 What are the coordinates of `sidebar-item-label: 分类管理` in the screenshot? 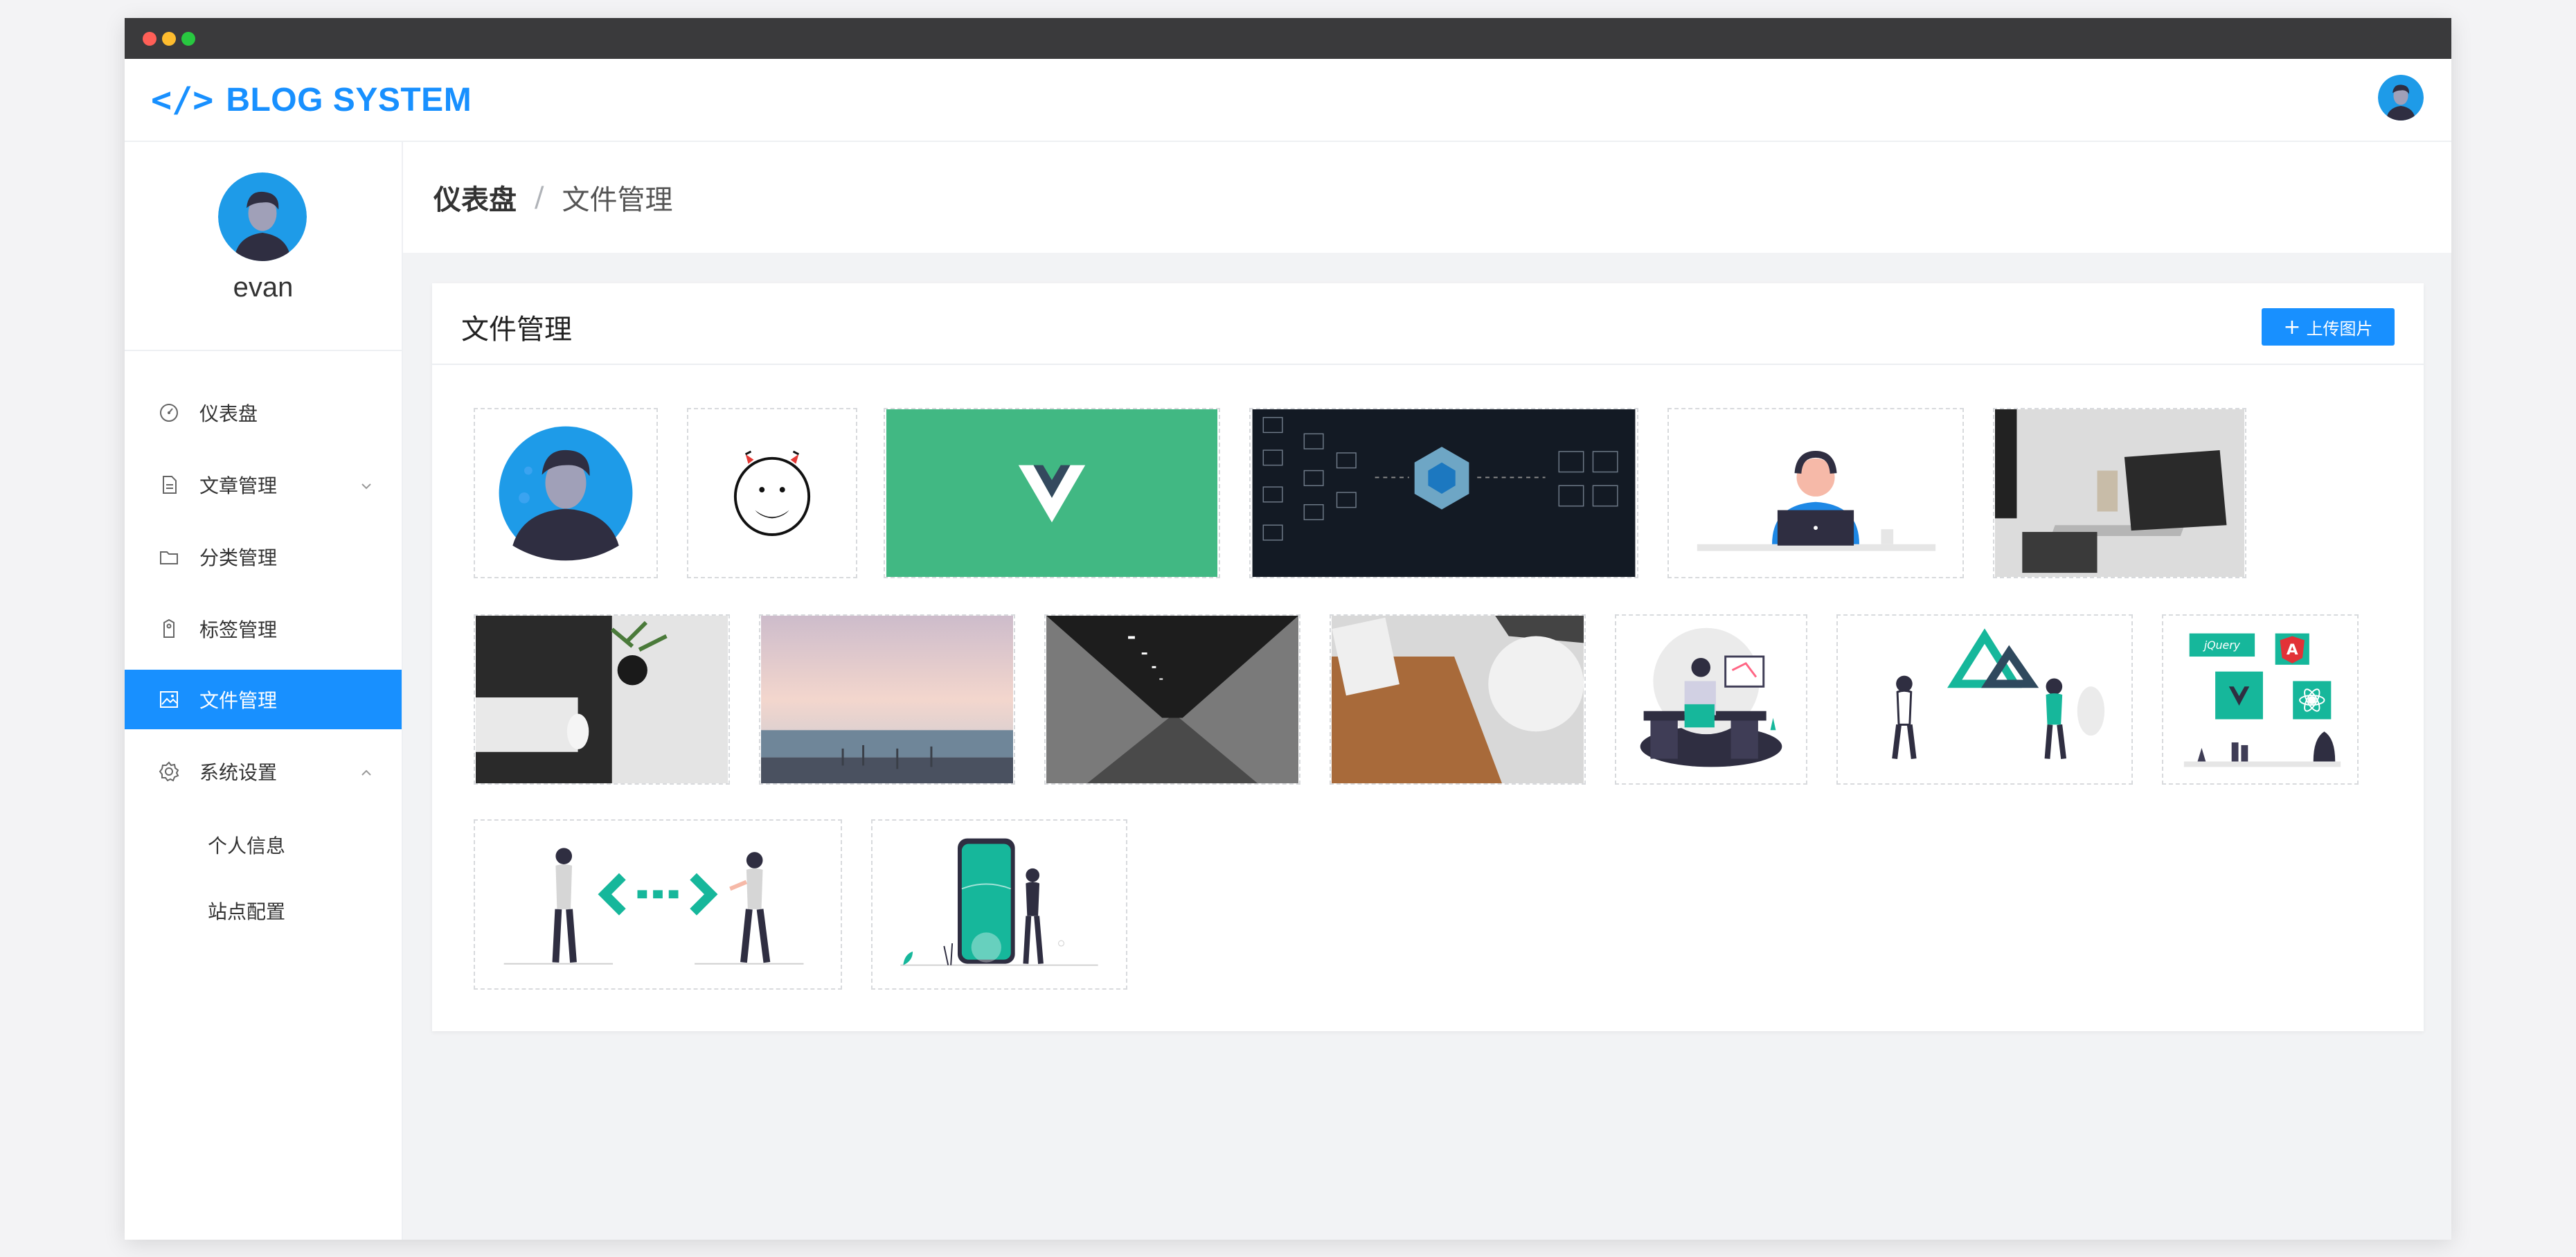 It's located at (238, 557).